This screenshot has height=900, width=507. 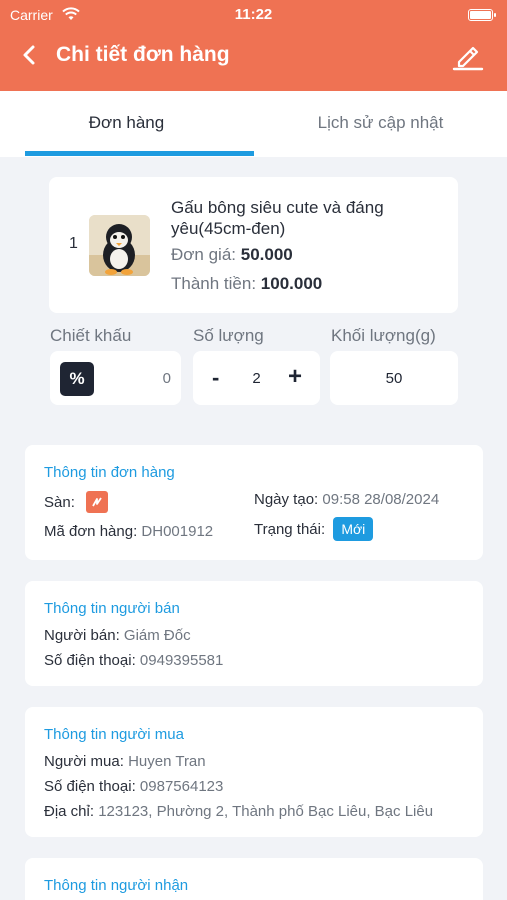 What do you see at coordinates (69, 811) in the screenshot?
I see `buyer-address-label: Địa chỉ:` at bounding box center [69, 811].